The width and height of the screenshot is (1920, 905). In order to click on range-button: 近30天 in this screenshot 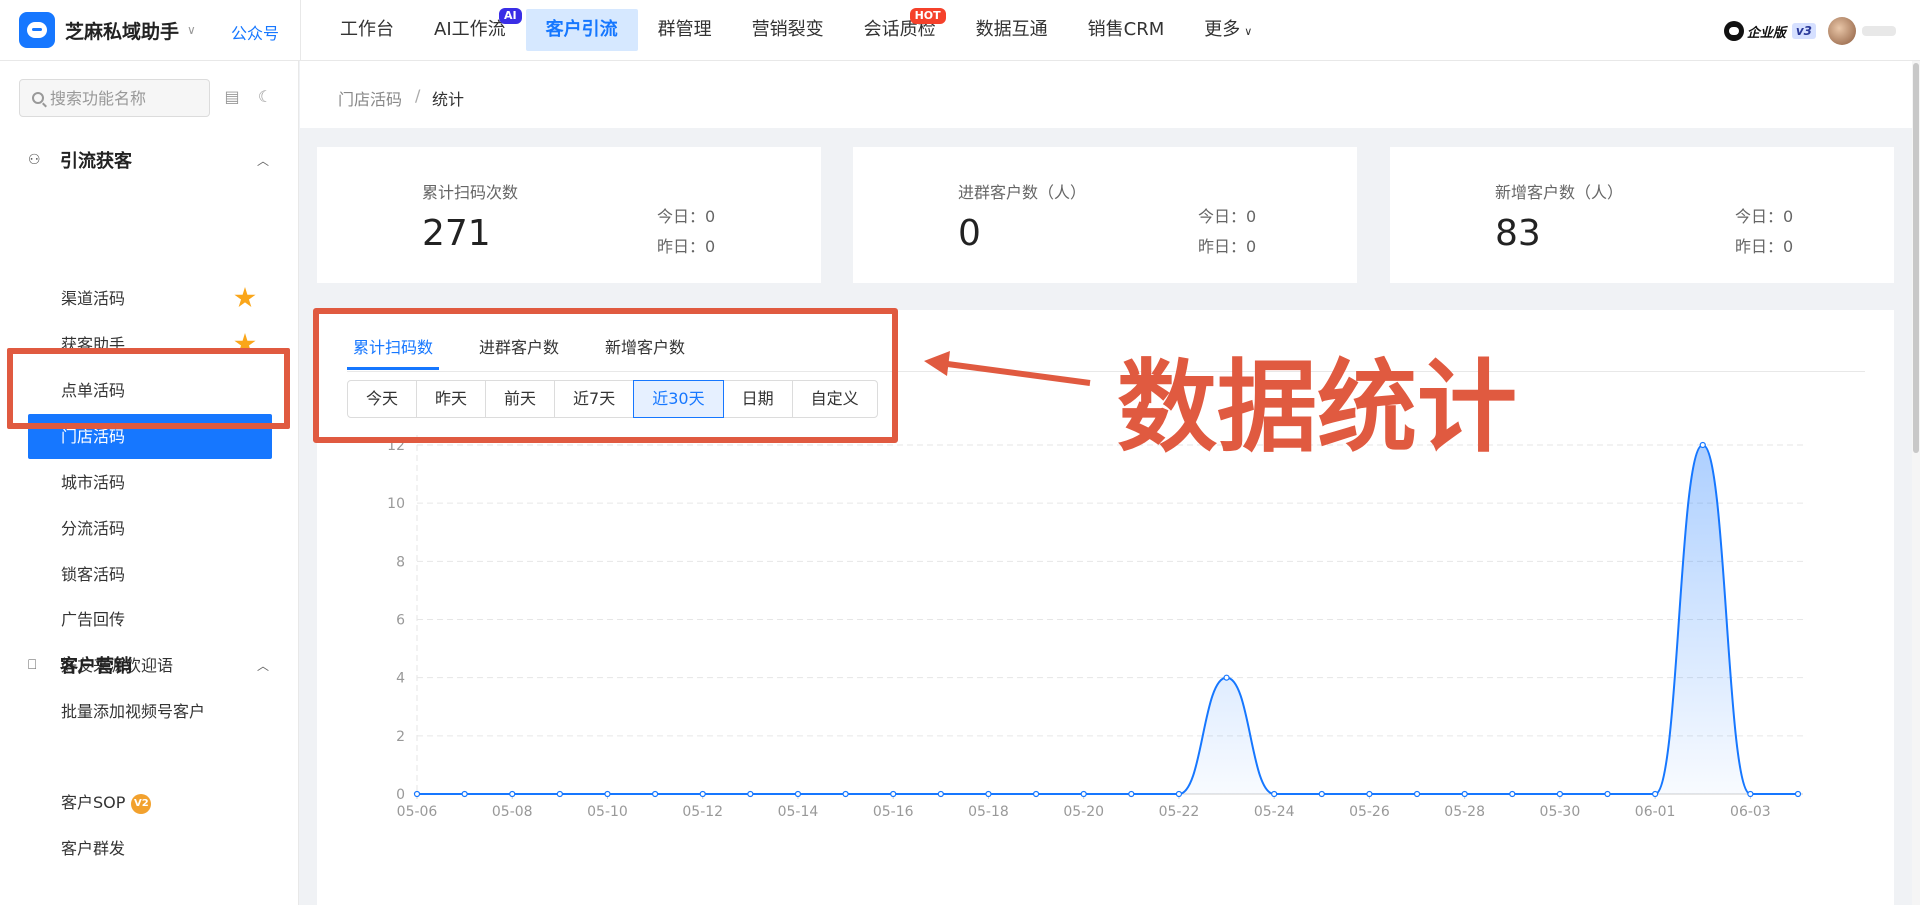, I will do `click(678, 399)`.